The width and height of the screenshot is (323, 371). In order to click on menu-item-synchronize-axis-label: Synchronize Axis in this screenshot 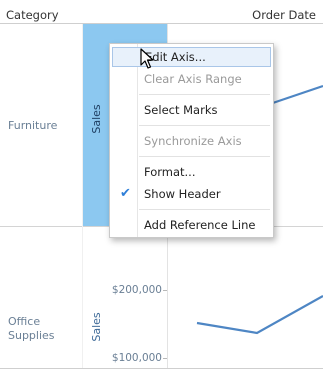, I will do `click(193, 141)`.